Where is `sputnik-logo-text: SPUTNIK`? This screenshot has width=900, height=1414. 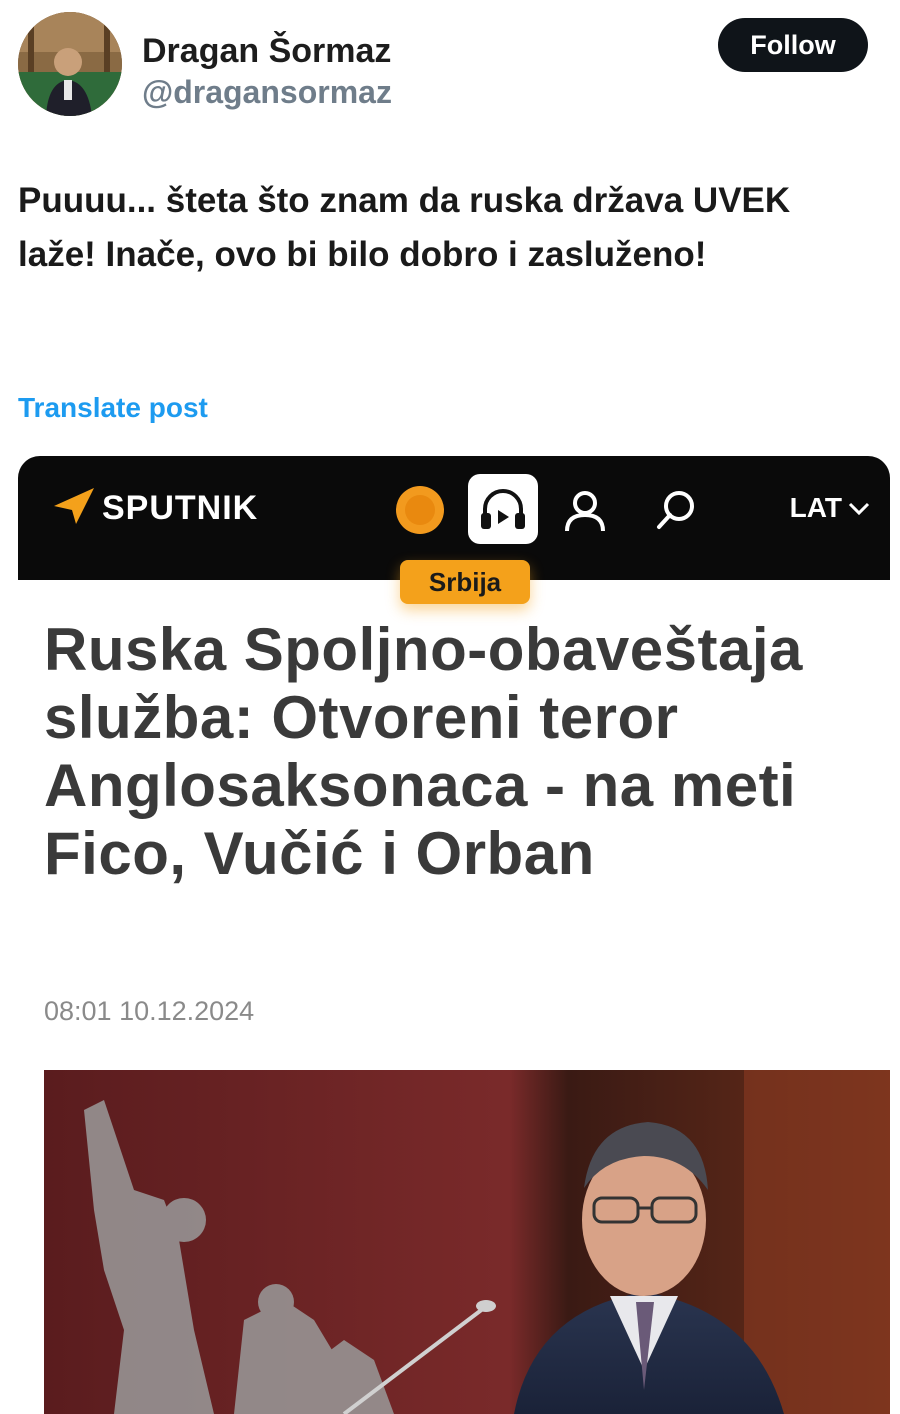
sputnik-logo-text: SPUTNIK is located at coordinates (180, 508).